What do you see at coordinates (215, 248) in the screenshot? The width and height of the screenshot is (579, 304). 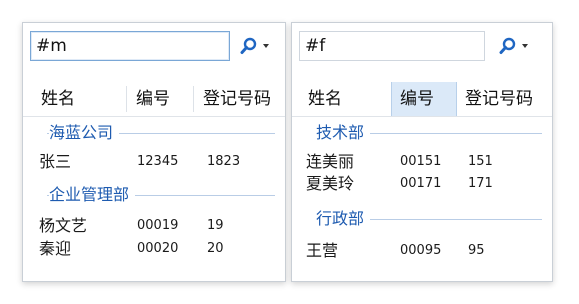 I see `cell-reg: 20` at bounding box center [215, 248].